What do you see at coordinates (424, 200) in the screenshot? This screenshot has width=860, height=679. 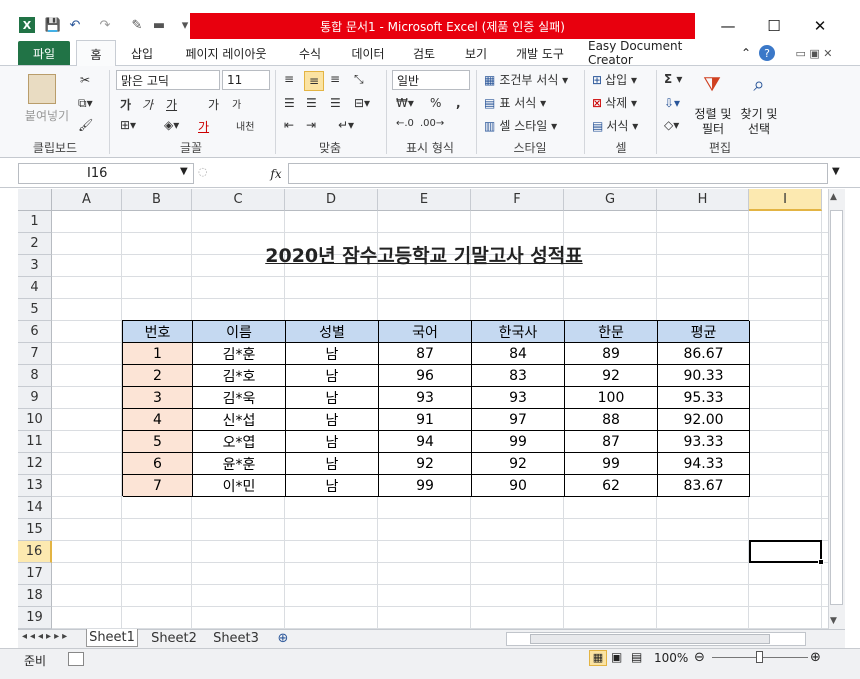 I see `column-header: E` at bounding box center [424, 200].